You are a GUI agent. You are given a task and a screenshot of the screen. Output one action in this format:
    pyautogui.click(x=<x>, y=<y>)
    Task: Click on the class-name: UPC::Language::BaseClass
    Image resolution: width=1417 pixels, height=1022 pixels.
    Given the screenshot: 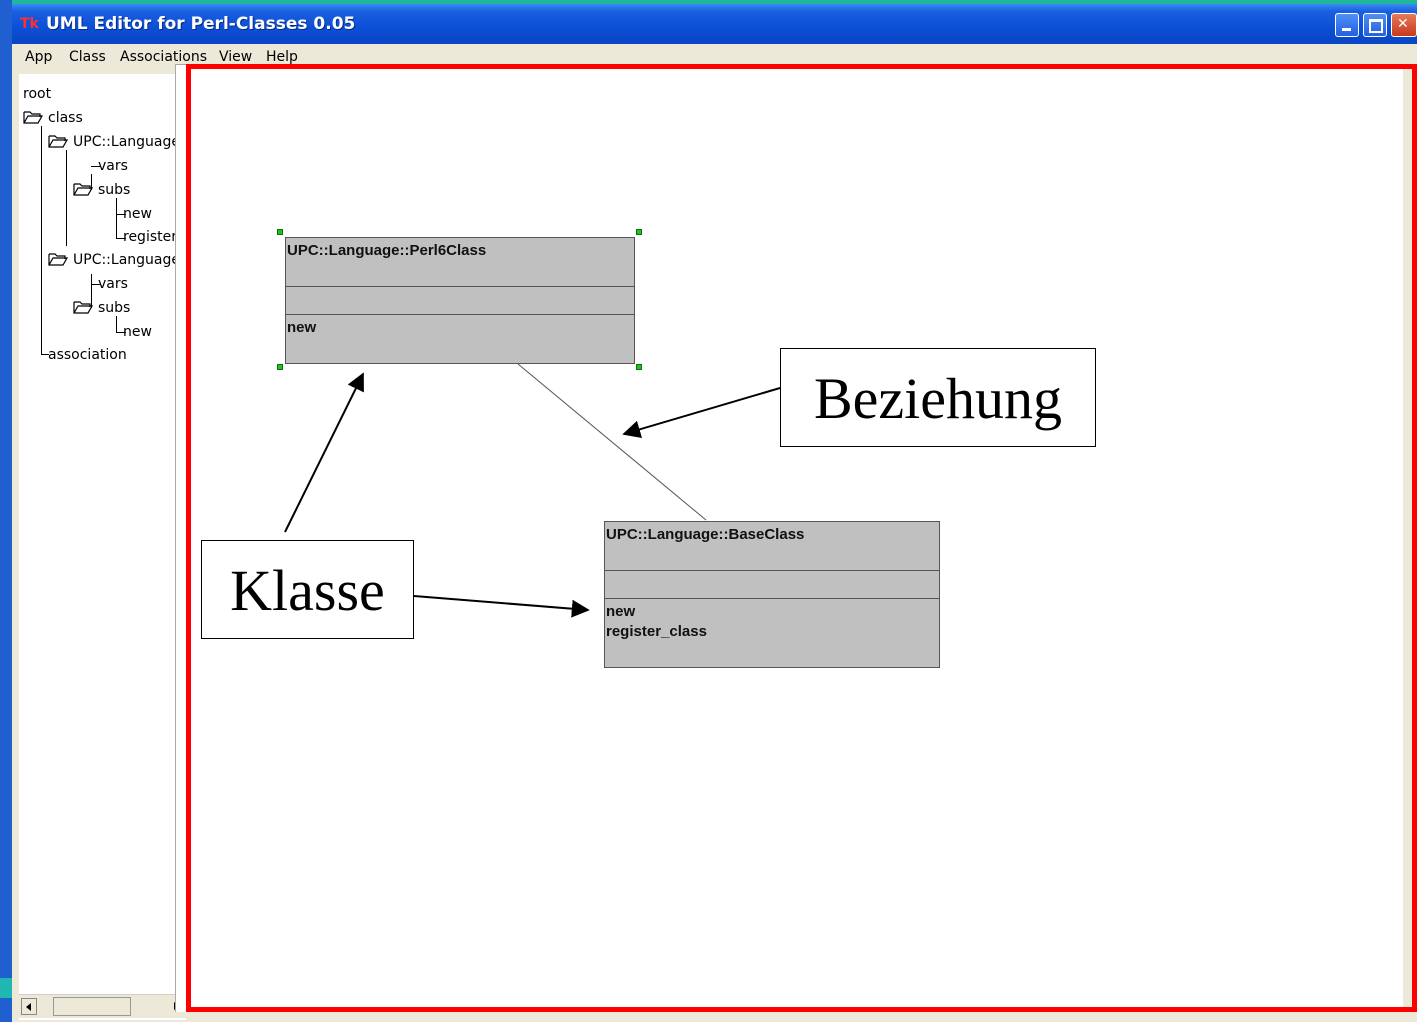 What is the action you would take?
    pyautogui.click(x=705, y=534)
    